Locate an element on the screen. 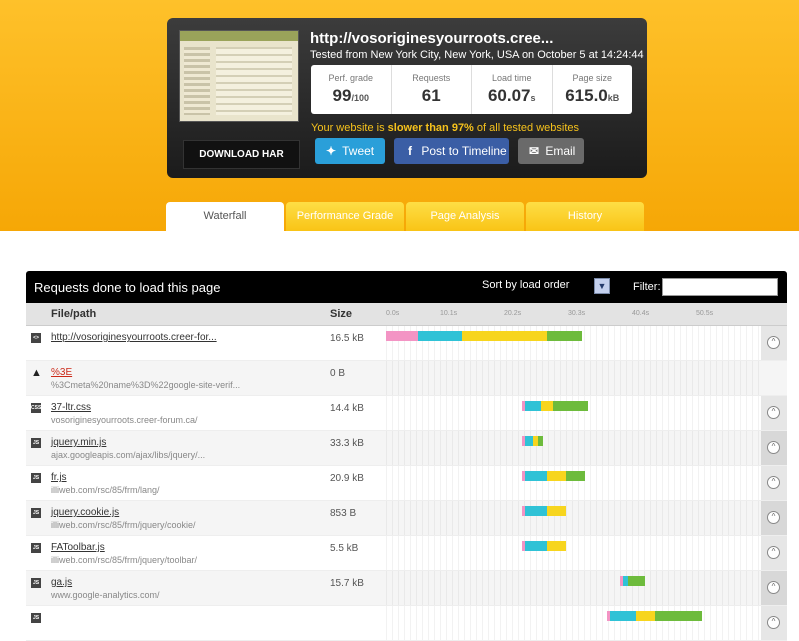 The image size is (799, 641). col-file-path: File/path is located at coordinates (73, 314).